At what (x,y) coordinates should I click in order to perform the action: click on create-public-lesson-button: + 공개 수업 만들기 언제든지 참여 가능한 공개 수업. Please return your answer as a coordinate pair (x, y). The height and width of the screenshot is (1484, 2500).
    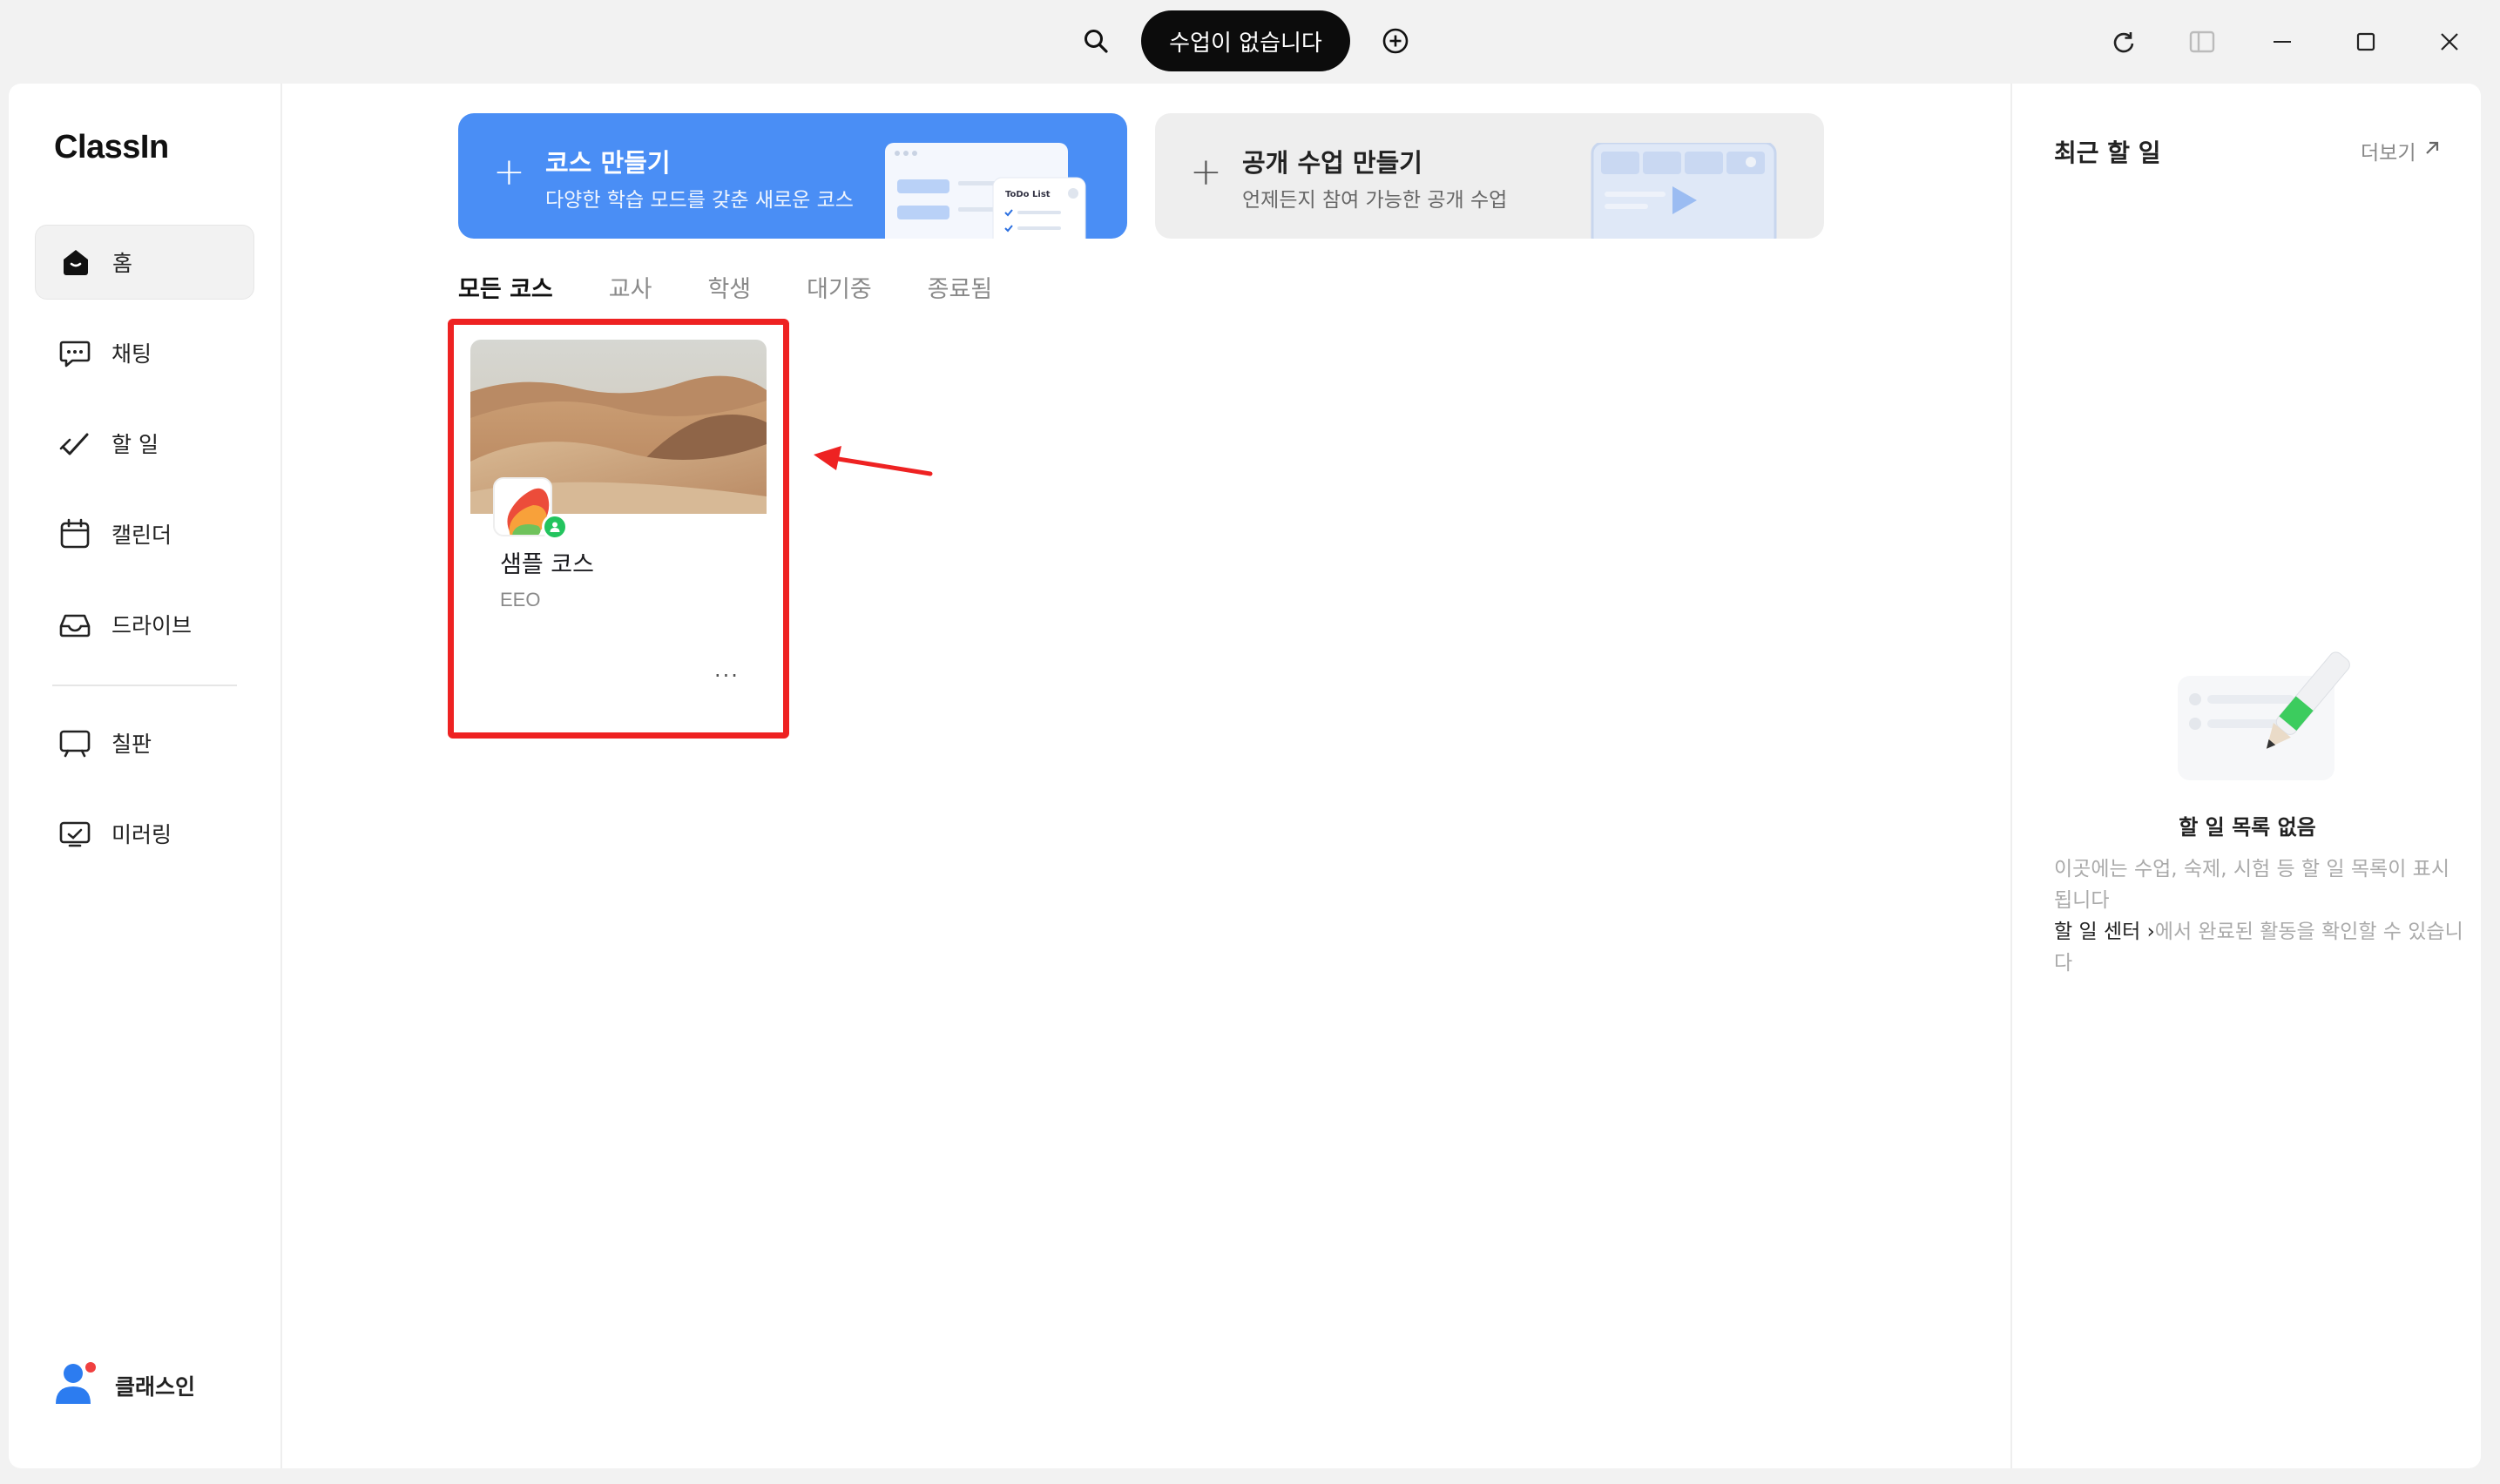
    Looking at the image, I should click on (1489, 176).